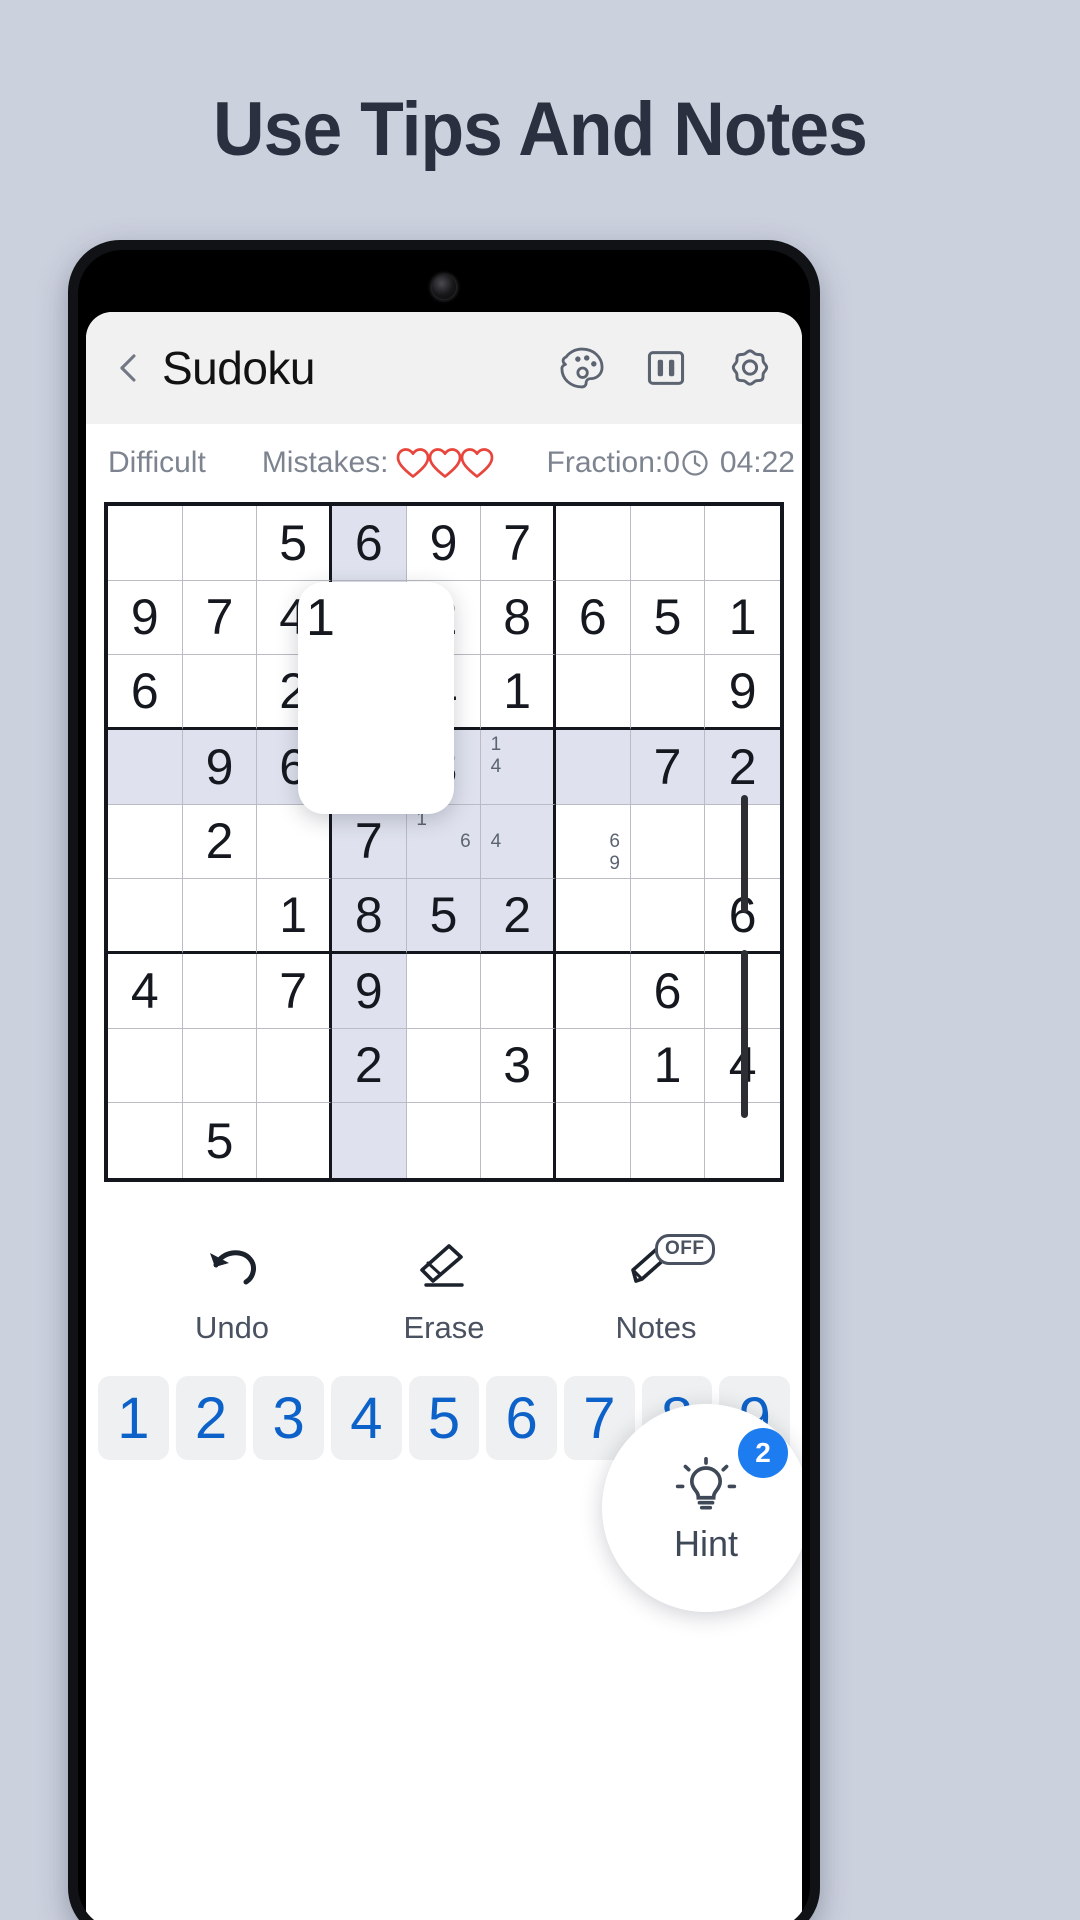 This screenshot has width=1080, height=1920. Describe the element at coordinates (518, 1066) in the screenshot. I see `sudoku-cell: 3` at that location.